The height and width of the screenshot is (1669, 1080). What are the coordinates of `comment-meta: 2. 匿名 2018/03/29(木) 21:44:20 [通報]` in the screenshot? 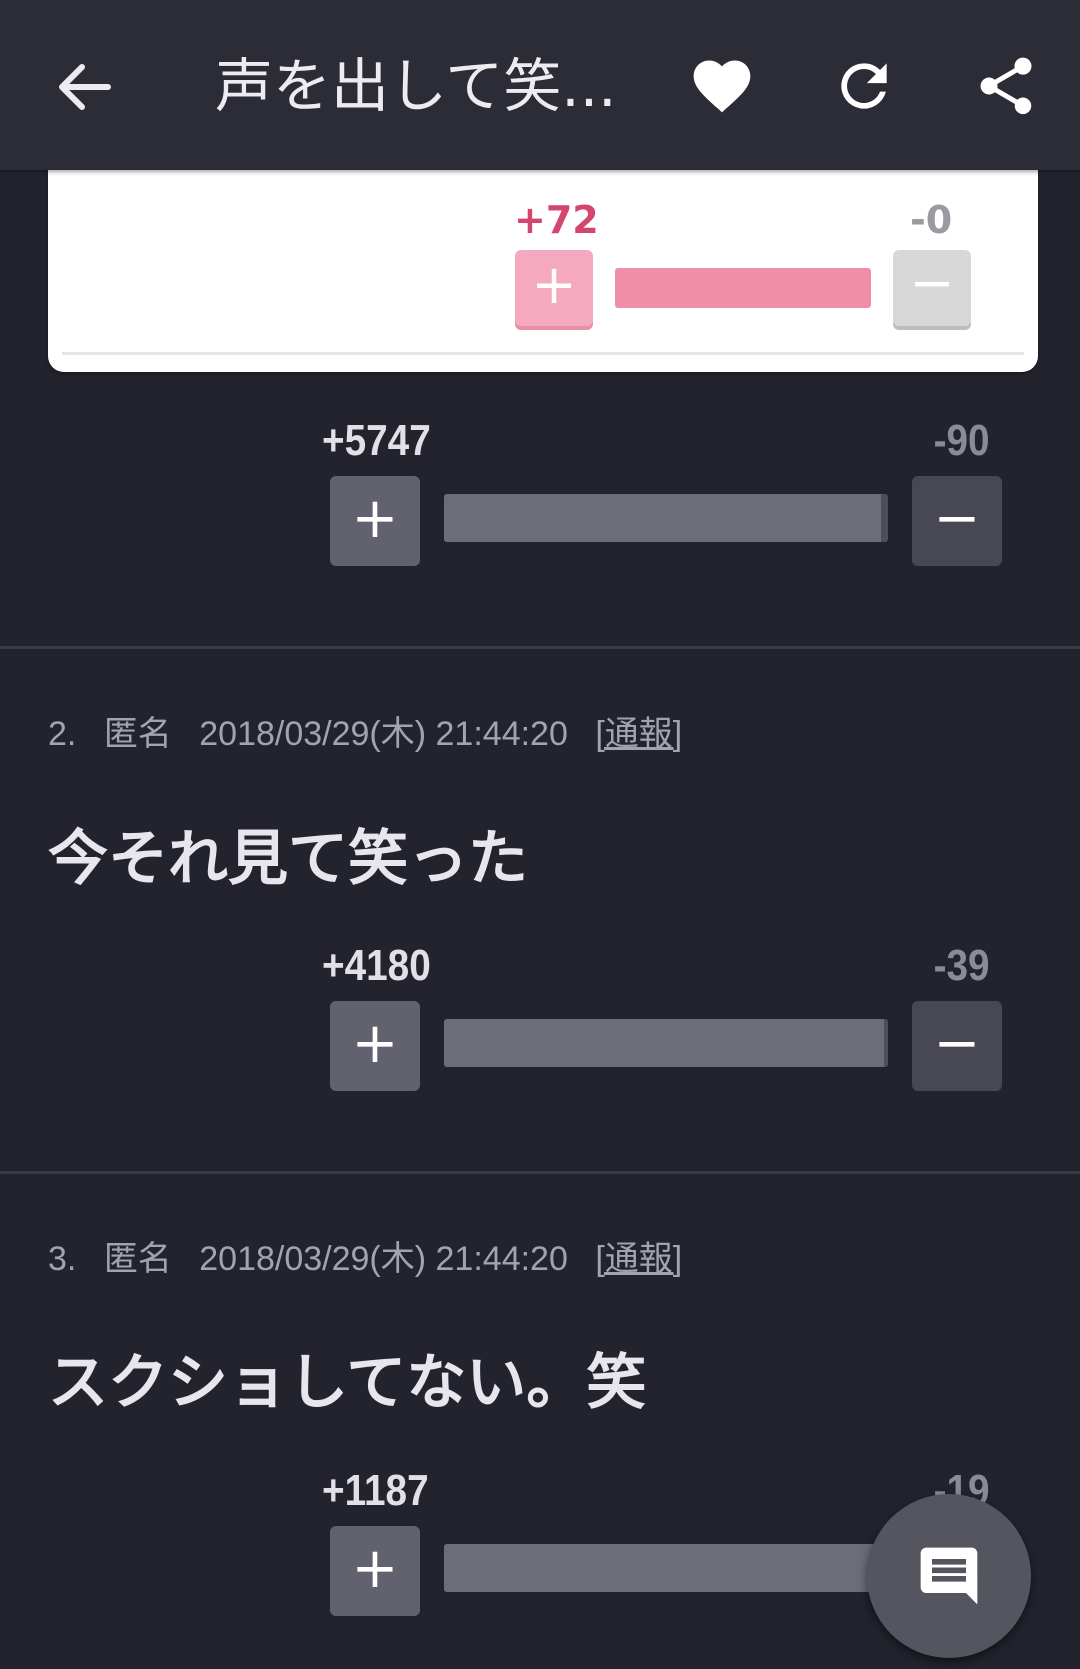 It's located at (374, 730).